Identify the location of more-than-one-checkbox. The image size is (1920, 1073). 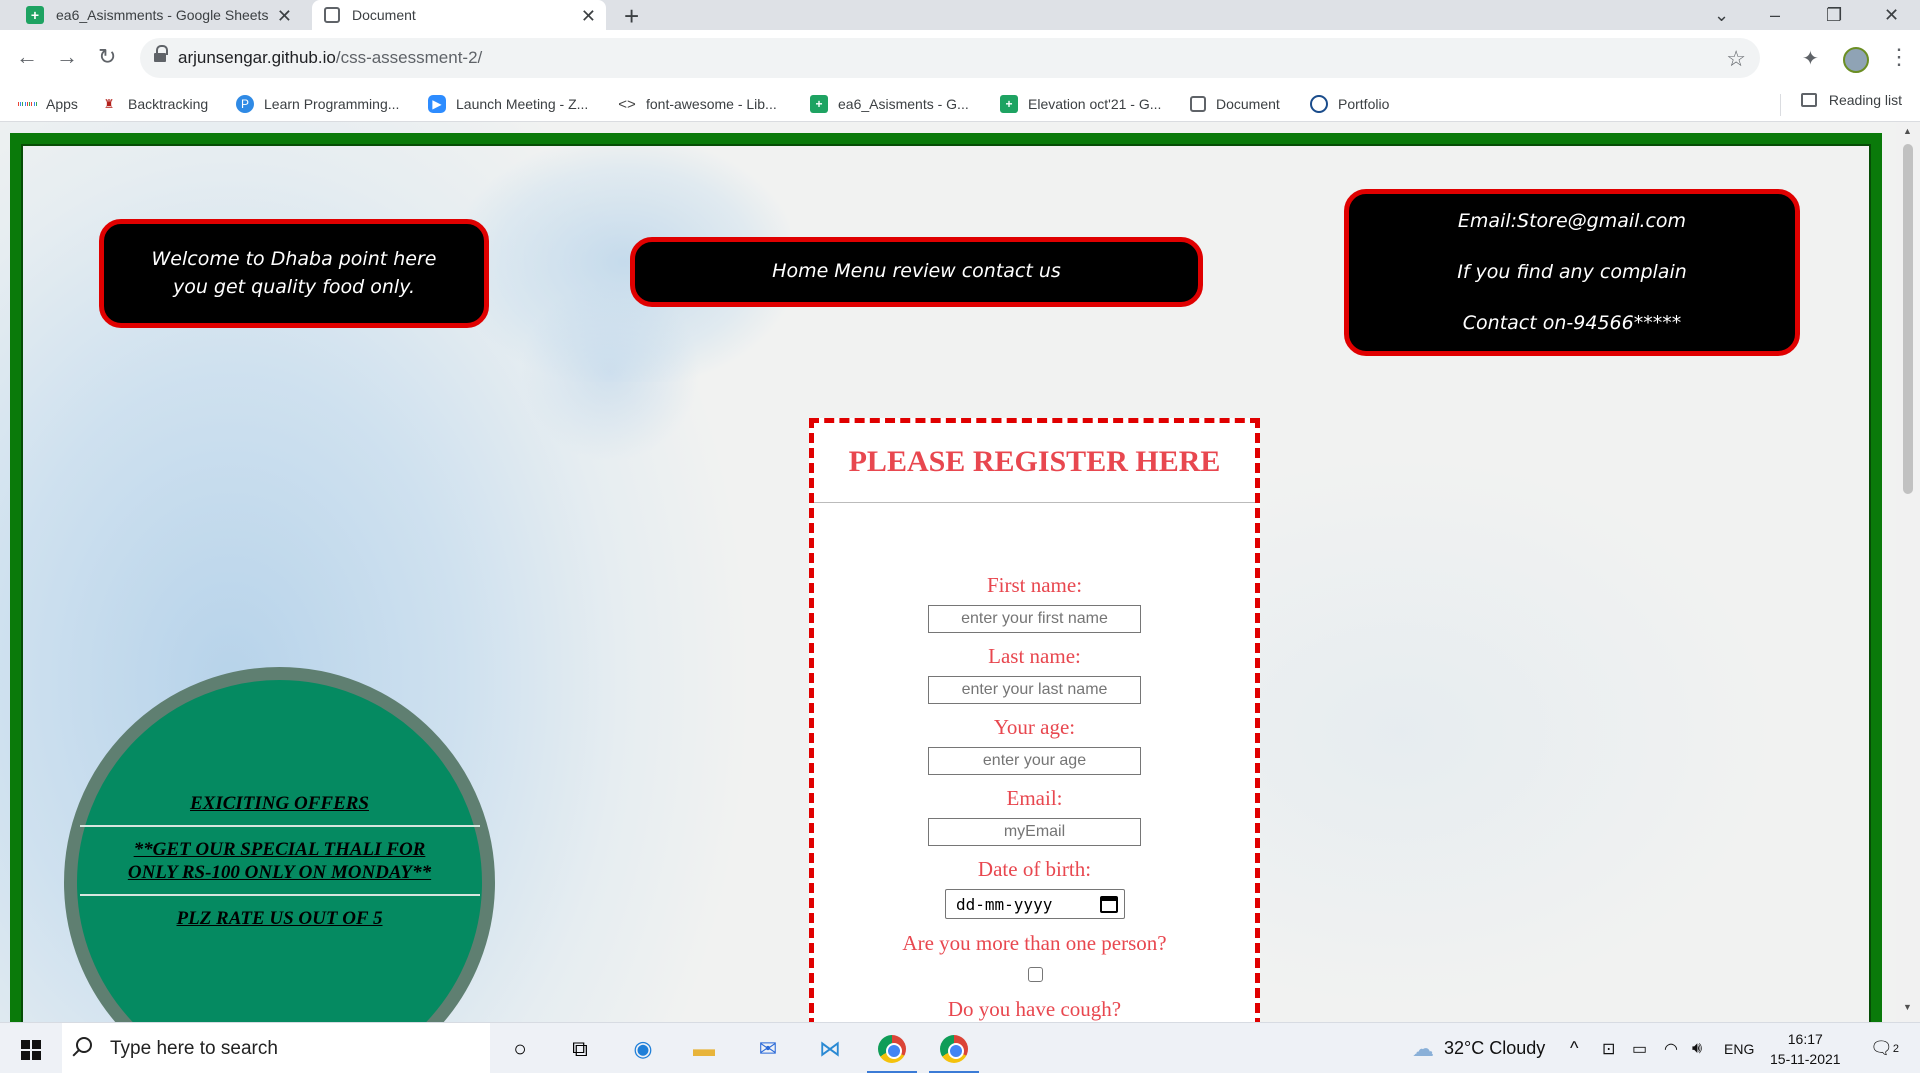
(1035, 974).